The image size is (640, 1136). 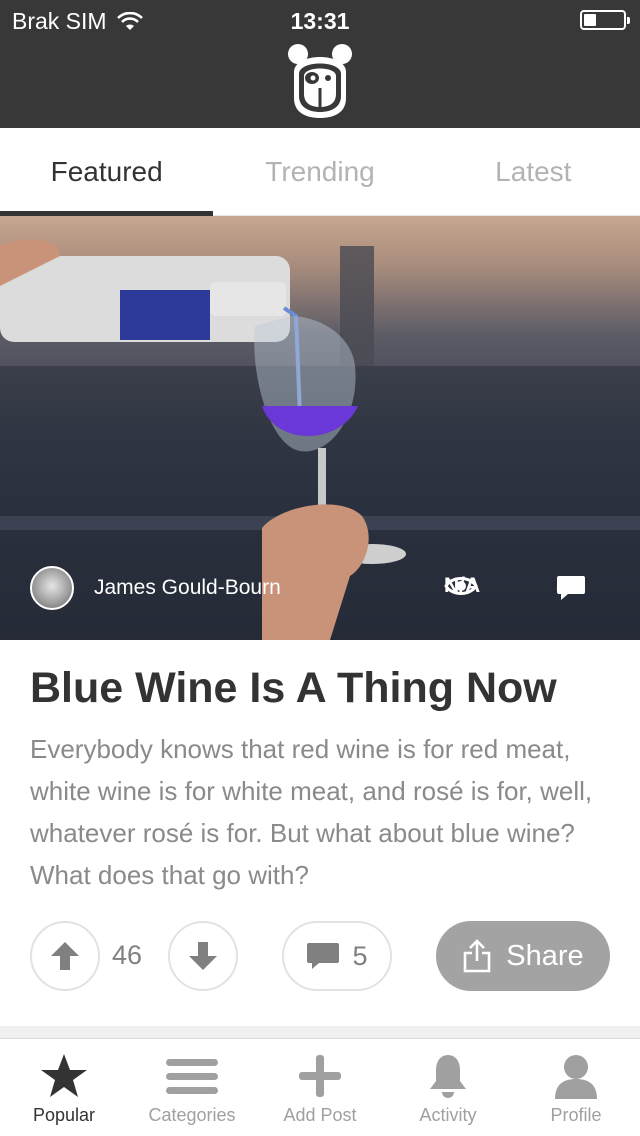 I want to click on section-divider, so click(x=320, y=1032).